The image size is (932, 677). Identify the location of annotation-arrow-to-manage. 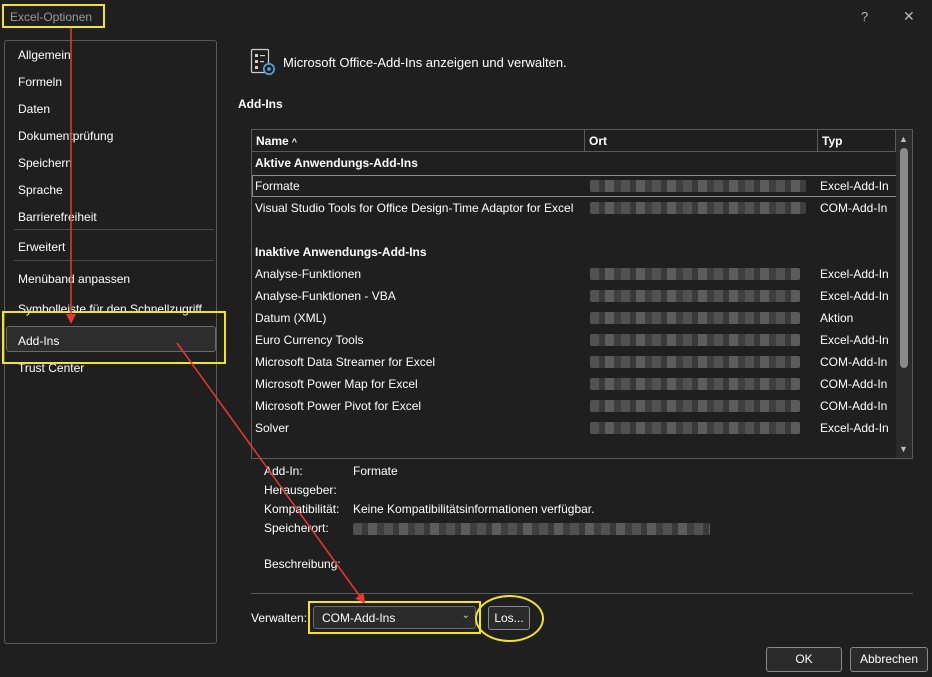
(271, 473).